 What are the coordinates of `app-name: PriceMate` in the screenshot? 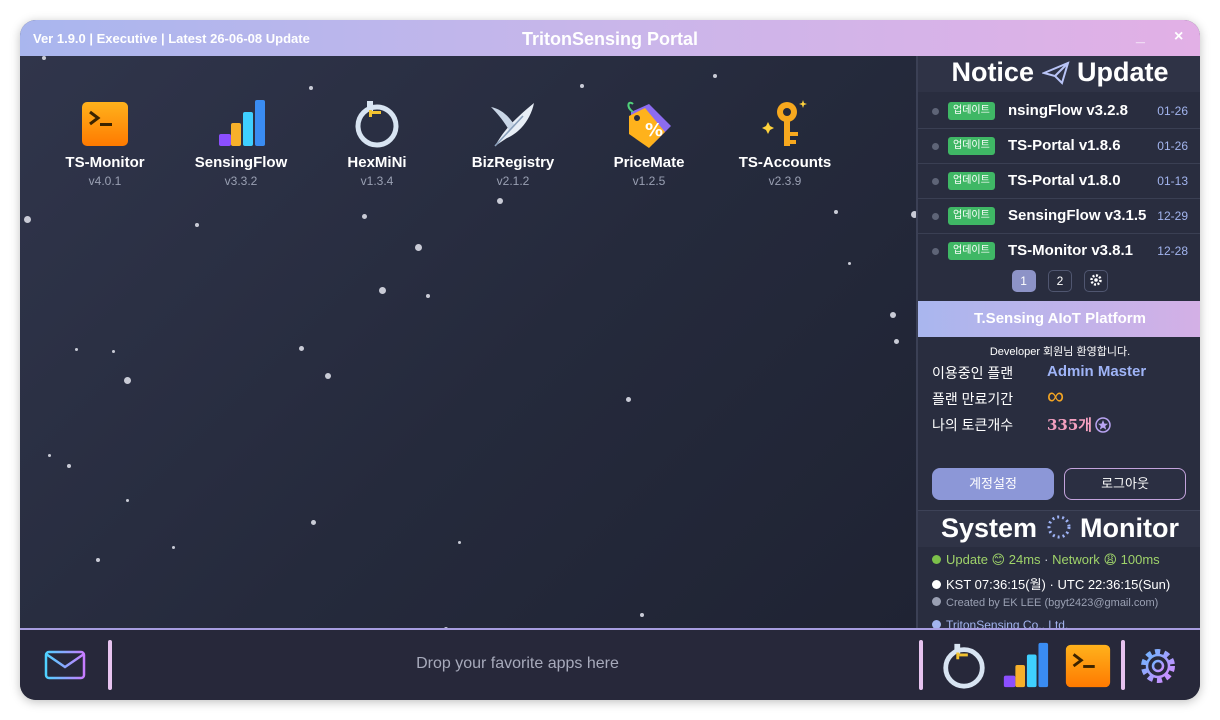 It's located at (649, 162).